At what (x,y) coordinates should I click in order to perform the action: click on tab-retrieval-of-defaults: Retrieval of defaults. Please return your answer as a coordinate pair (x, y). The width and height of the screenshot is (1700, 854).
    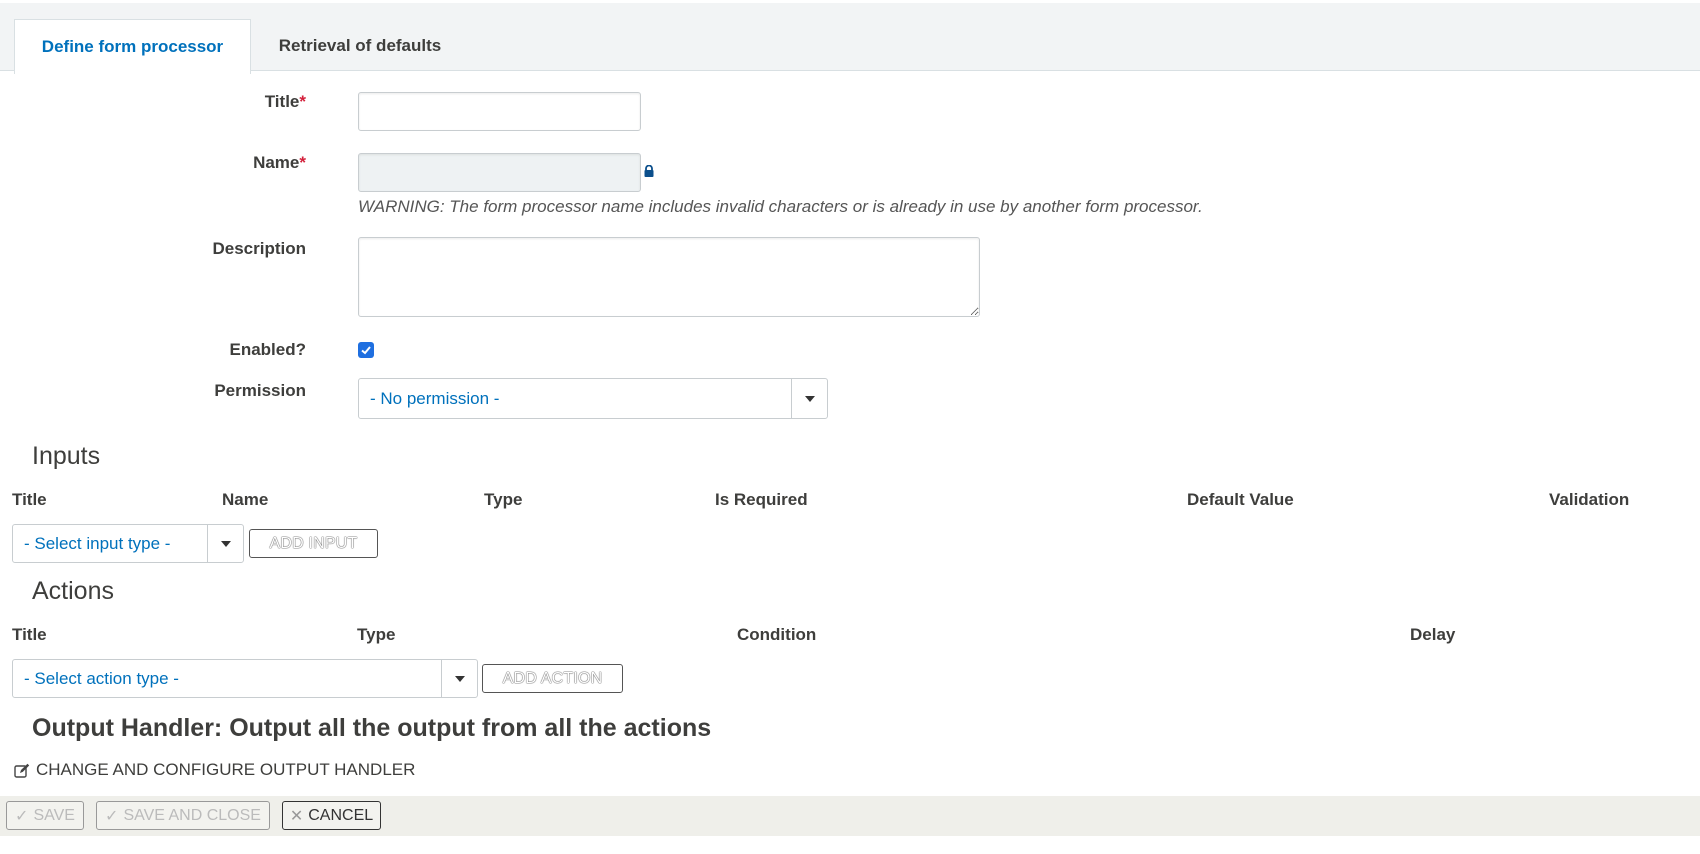
    Looking at the image, I should click on (360, 45).